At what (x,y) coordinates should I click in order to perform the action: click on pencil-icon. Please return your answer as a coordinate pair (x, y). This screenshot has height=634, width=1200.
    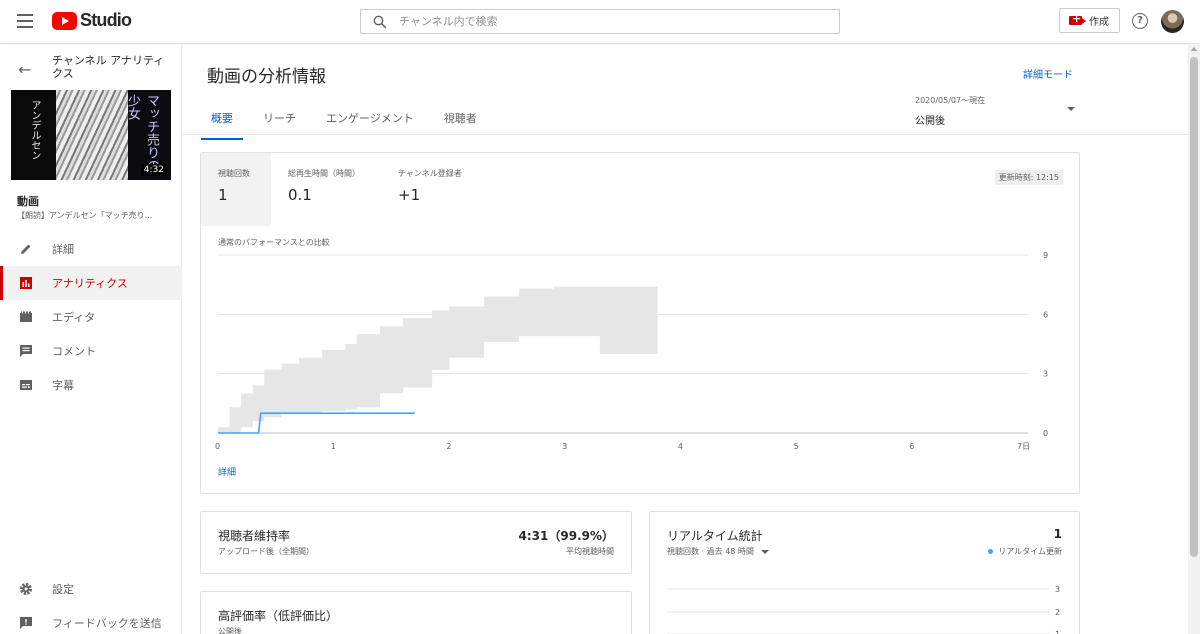
    Looking at the image, I should click on (26, 249).